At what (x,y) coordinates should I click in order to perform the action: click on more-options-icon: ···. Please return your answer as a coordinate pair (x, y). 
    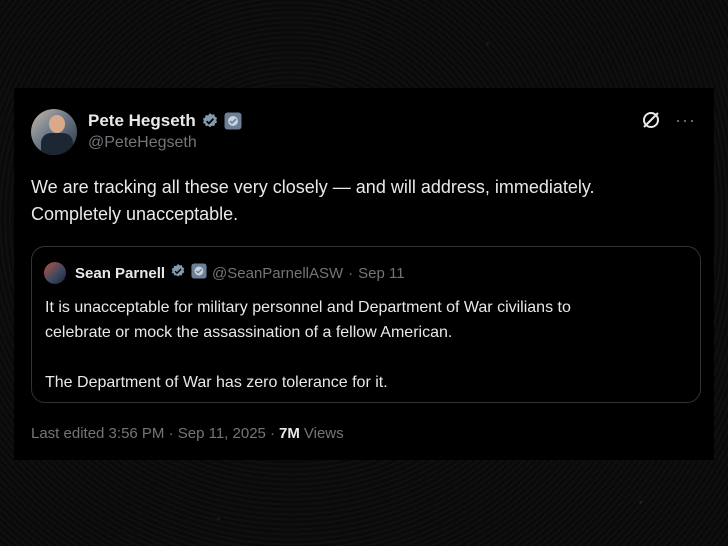
    Looking at the image, I should click on (685, 120).